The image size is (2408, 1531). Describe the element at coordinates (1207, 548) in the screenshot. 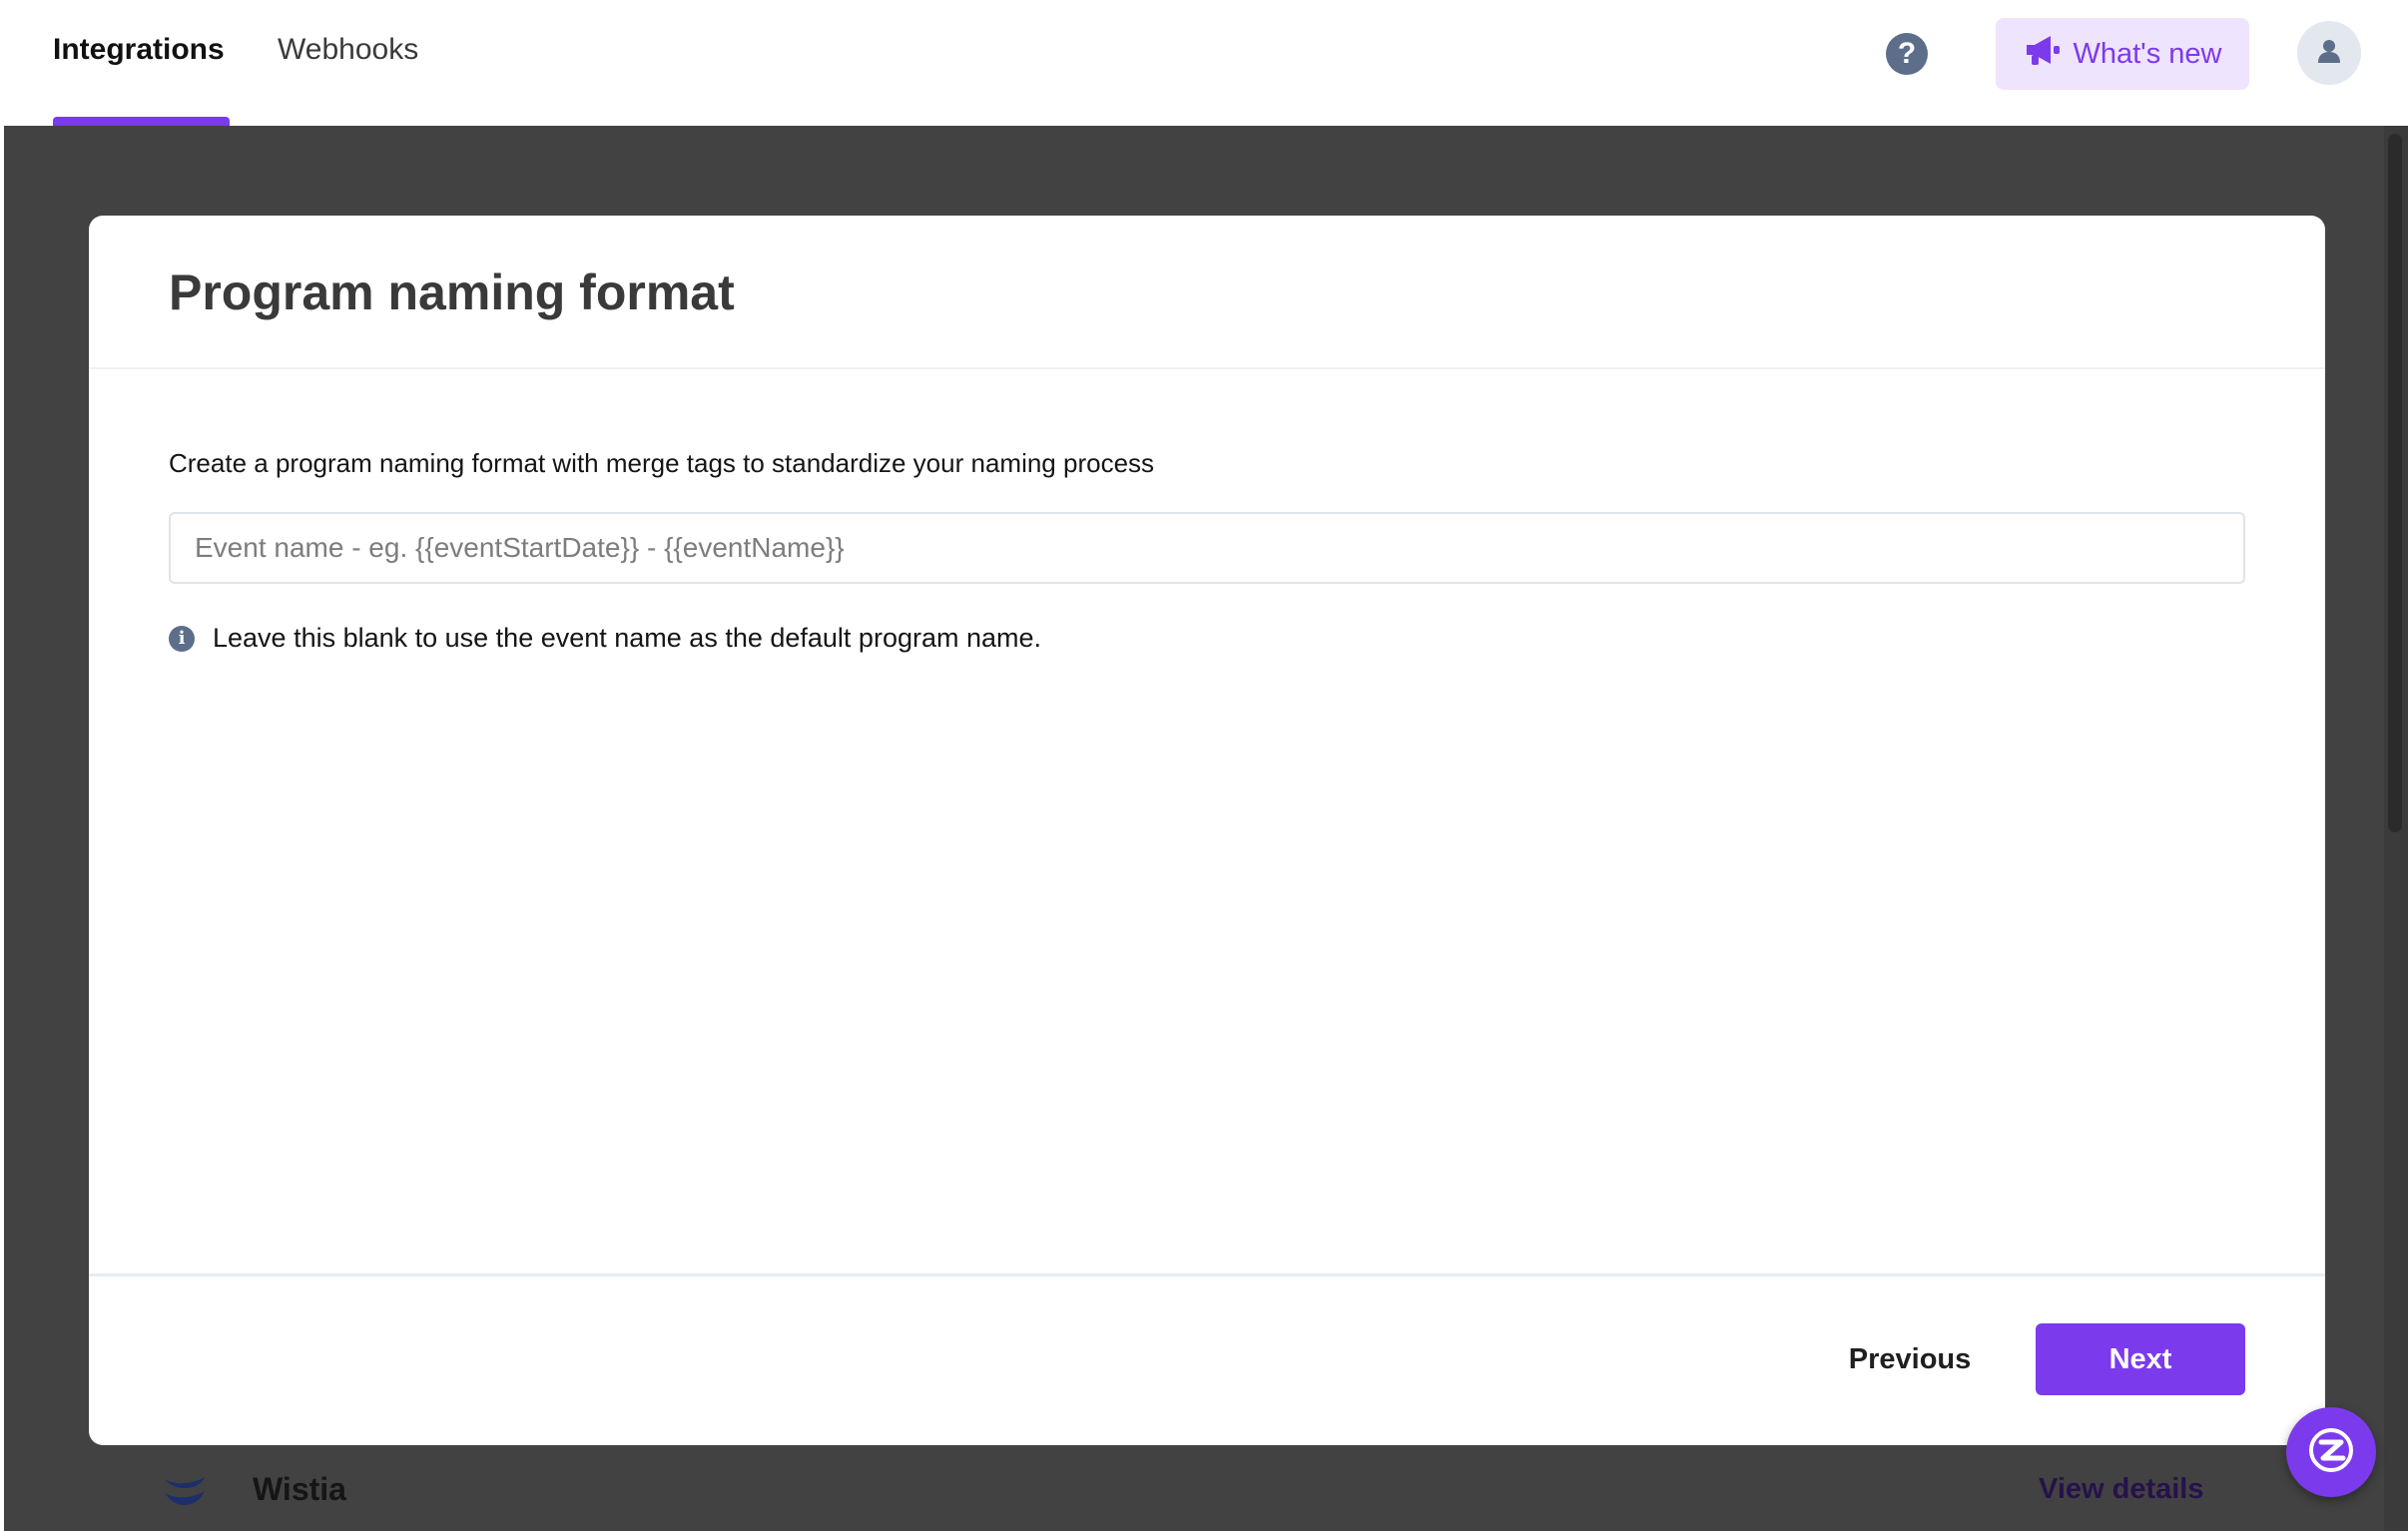

I see `program-naming-format-input` at that location.